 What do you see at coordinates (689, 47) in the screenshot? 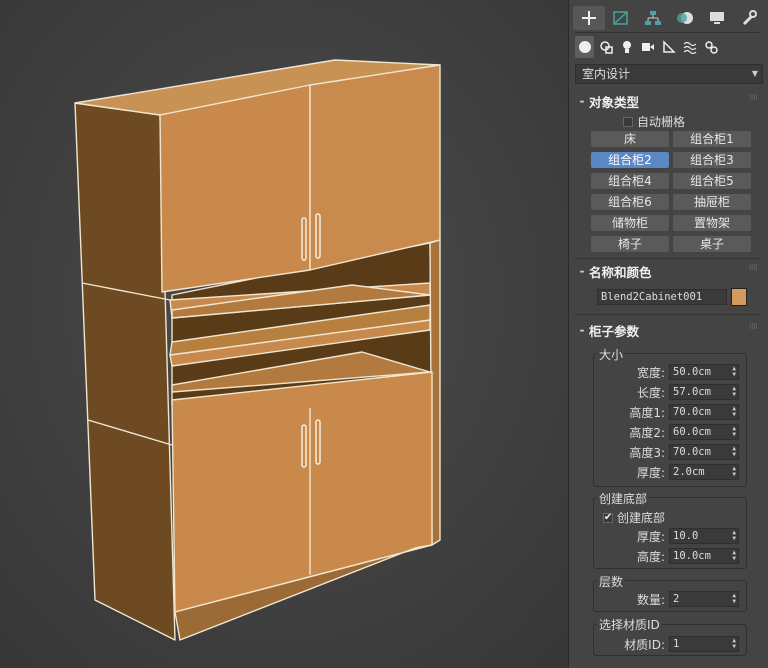
I see `spacewarps-icon` at bounding box center [689, 47].